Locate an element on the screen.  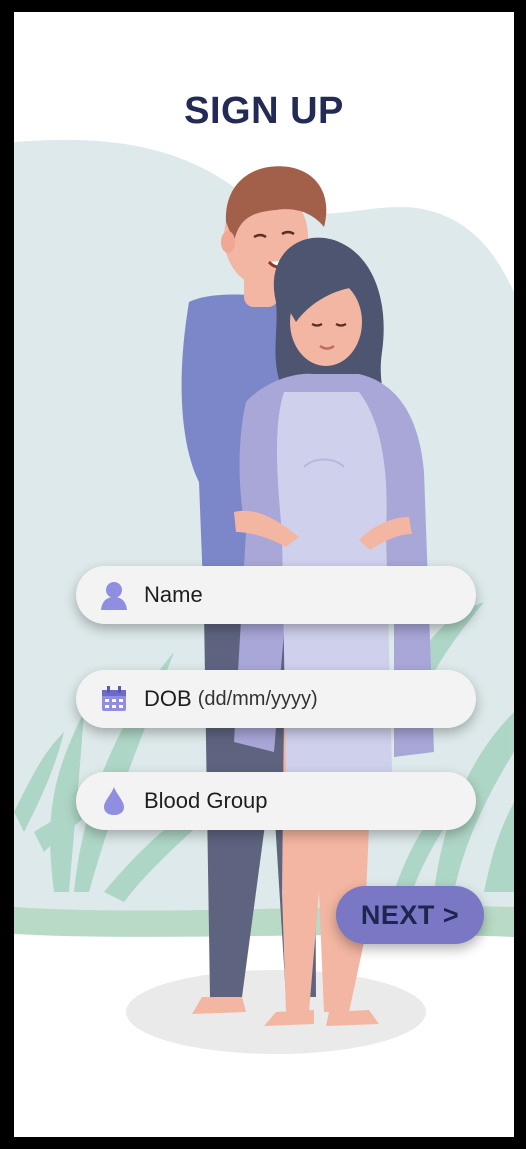
dob-label: DOB is located at coordinates (168, 698).